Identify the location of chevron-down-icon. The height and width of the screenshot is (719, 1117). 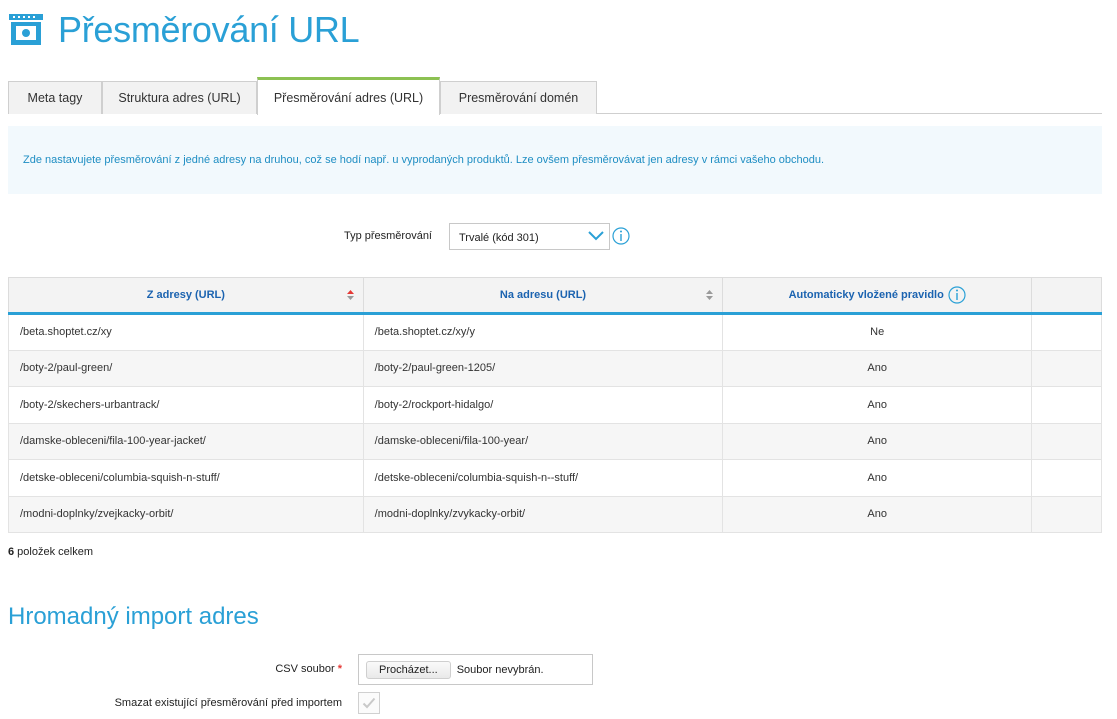
(596, 236).